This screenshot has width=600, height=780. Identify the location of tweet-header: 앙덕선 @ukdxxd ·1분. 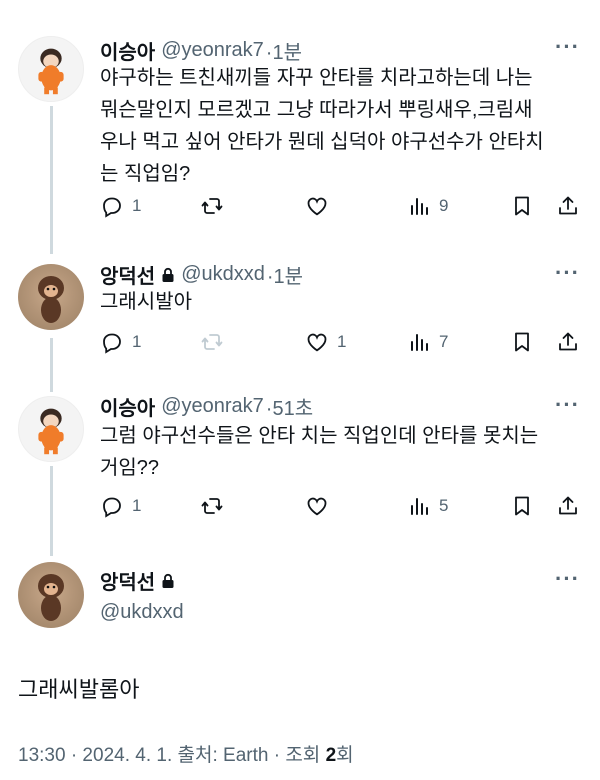
(201, 274).